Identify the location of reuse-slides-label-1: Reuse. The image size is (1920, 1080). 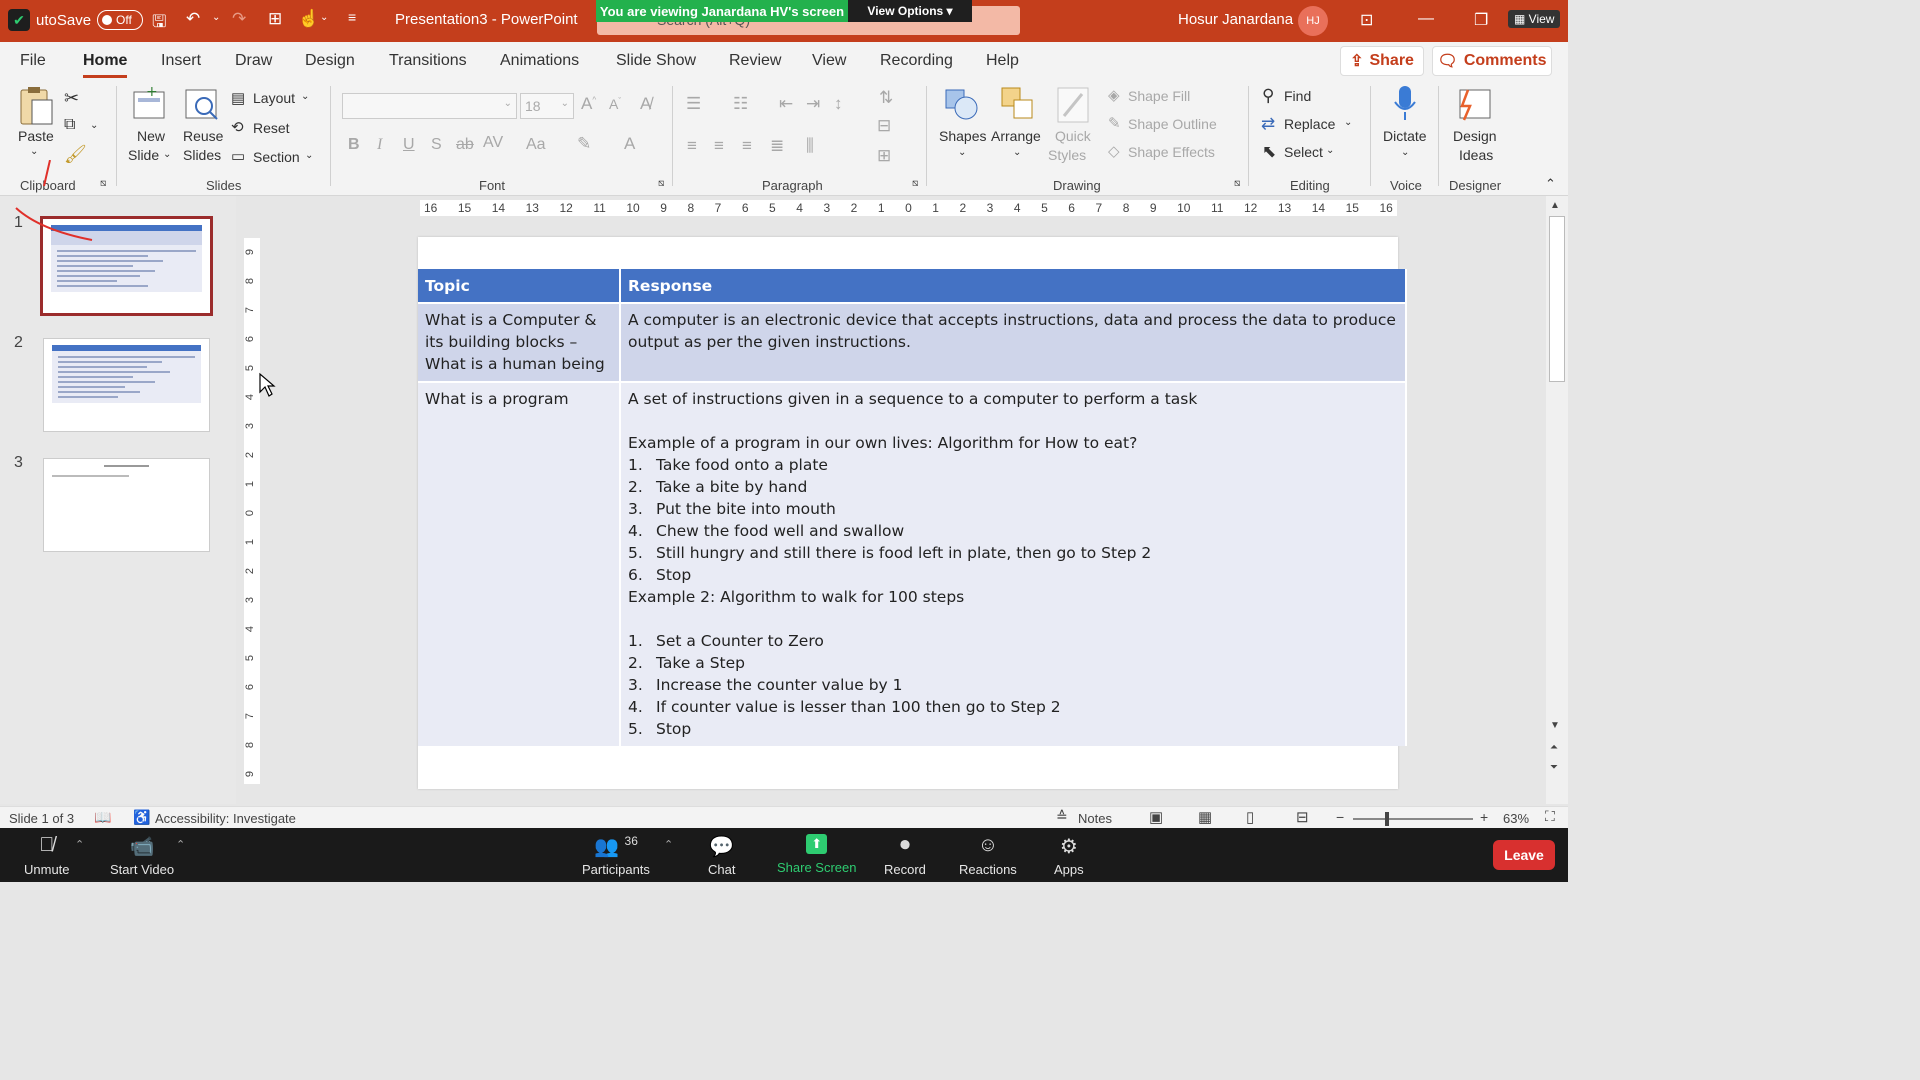
(203, 136).